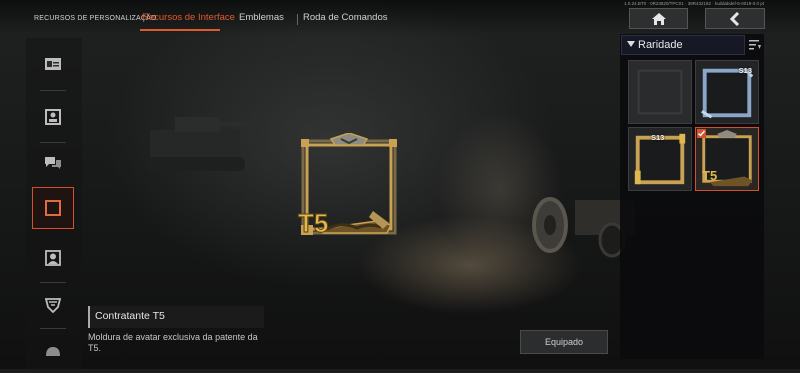 The image size is (800, 373). I want to click on nav-item-chat, so click(53, 163).